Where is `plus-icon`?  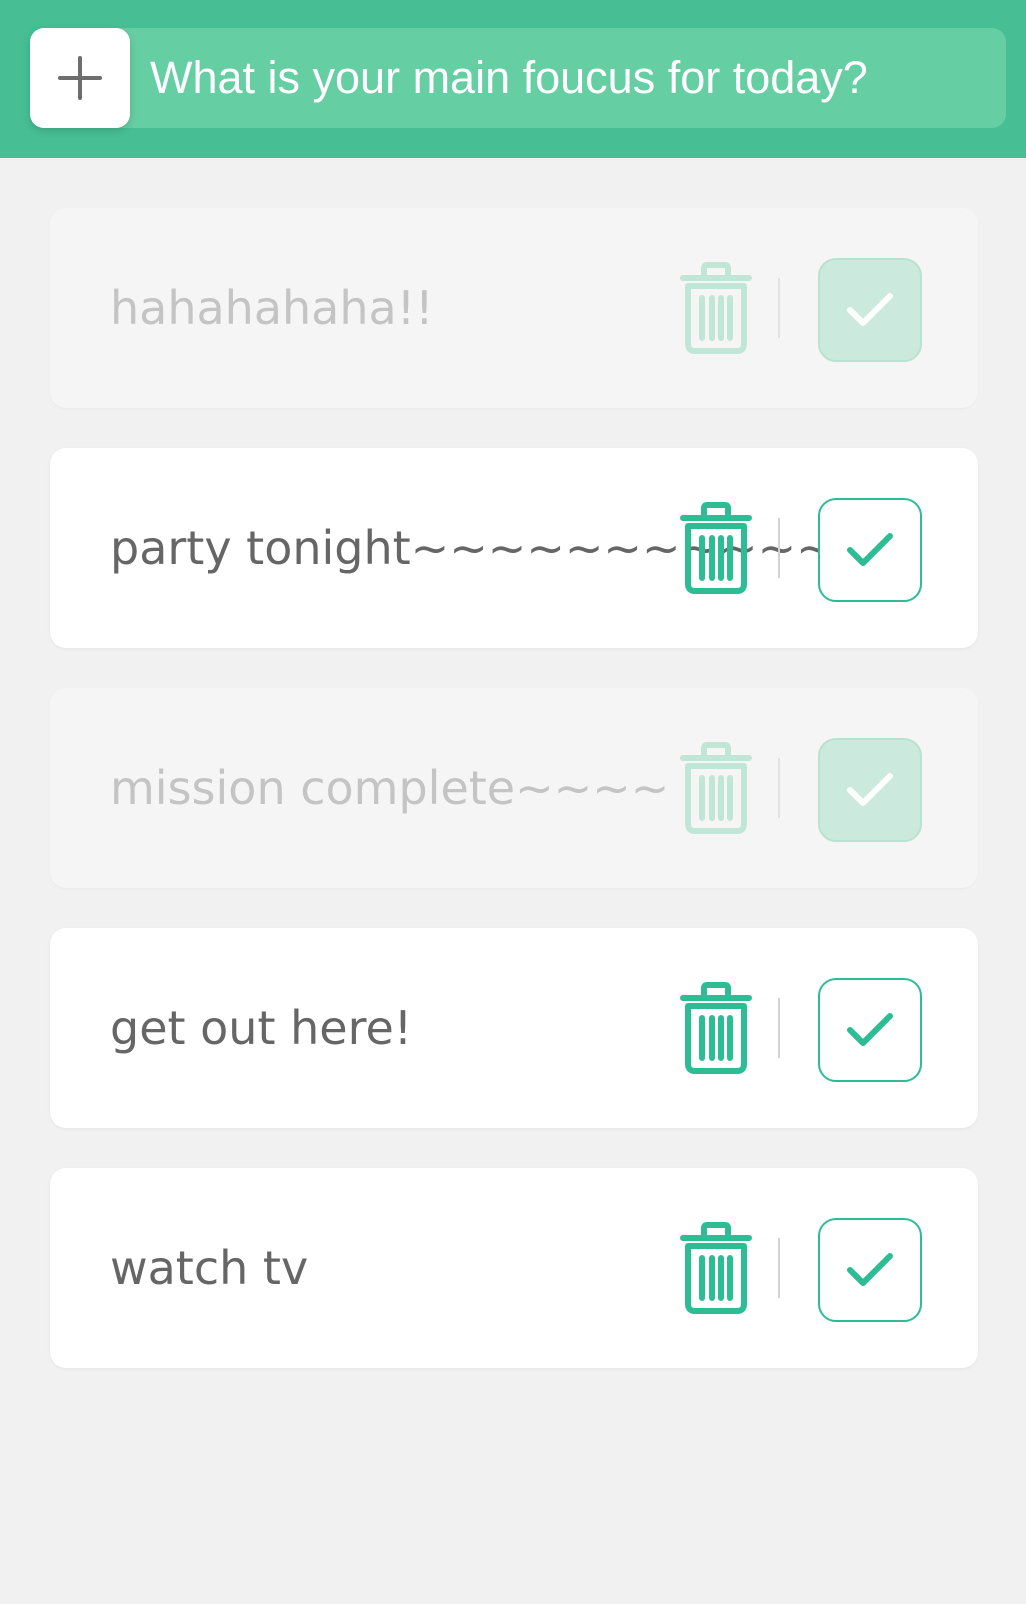
plus-icon is located at coordinates (80, 78).